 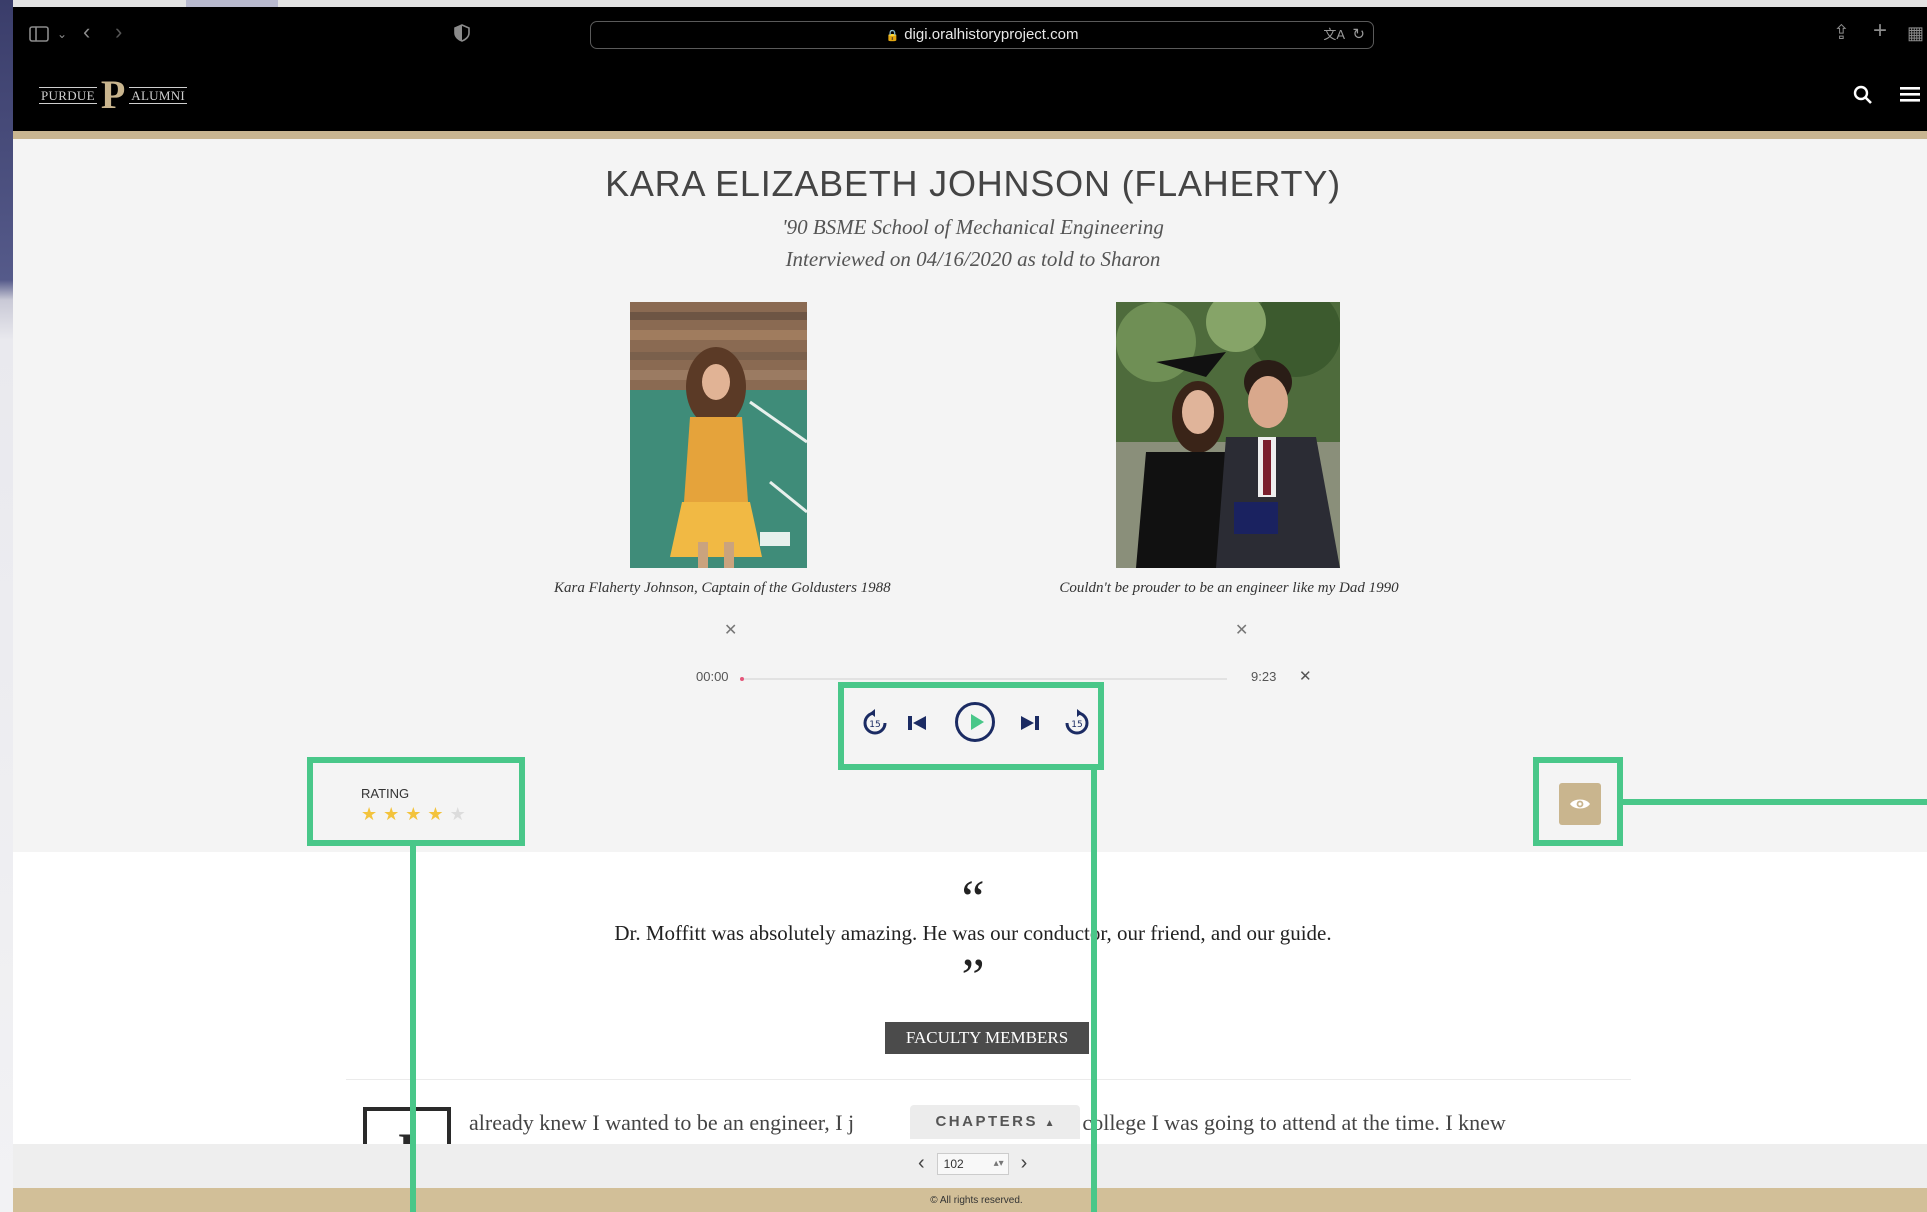 I want to click on desktop-background, so click(x=6, y=606).